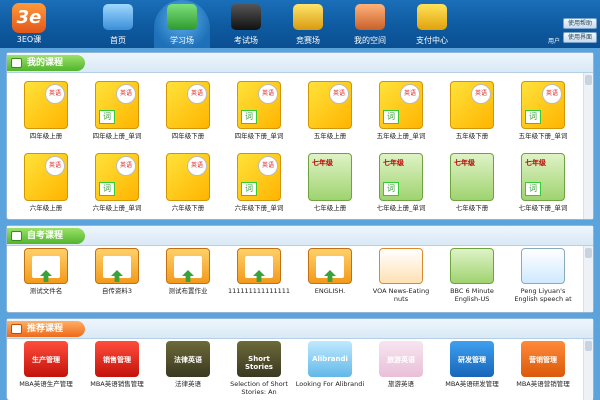  What do you see at coordinates (330, 110) in the screenshot?
I see `course-card: 英语 五年级上册` at bounding box center [330, 110].